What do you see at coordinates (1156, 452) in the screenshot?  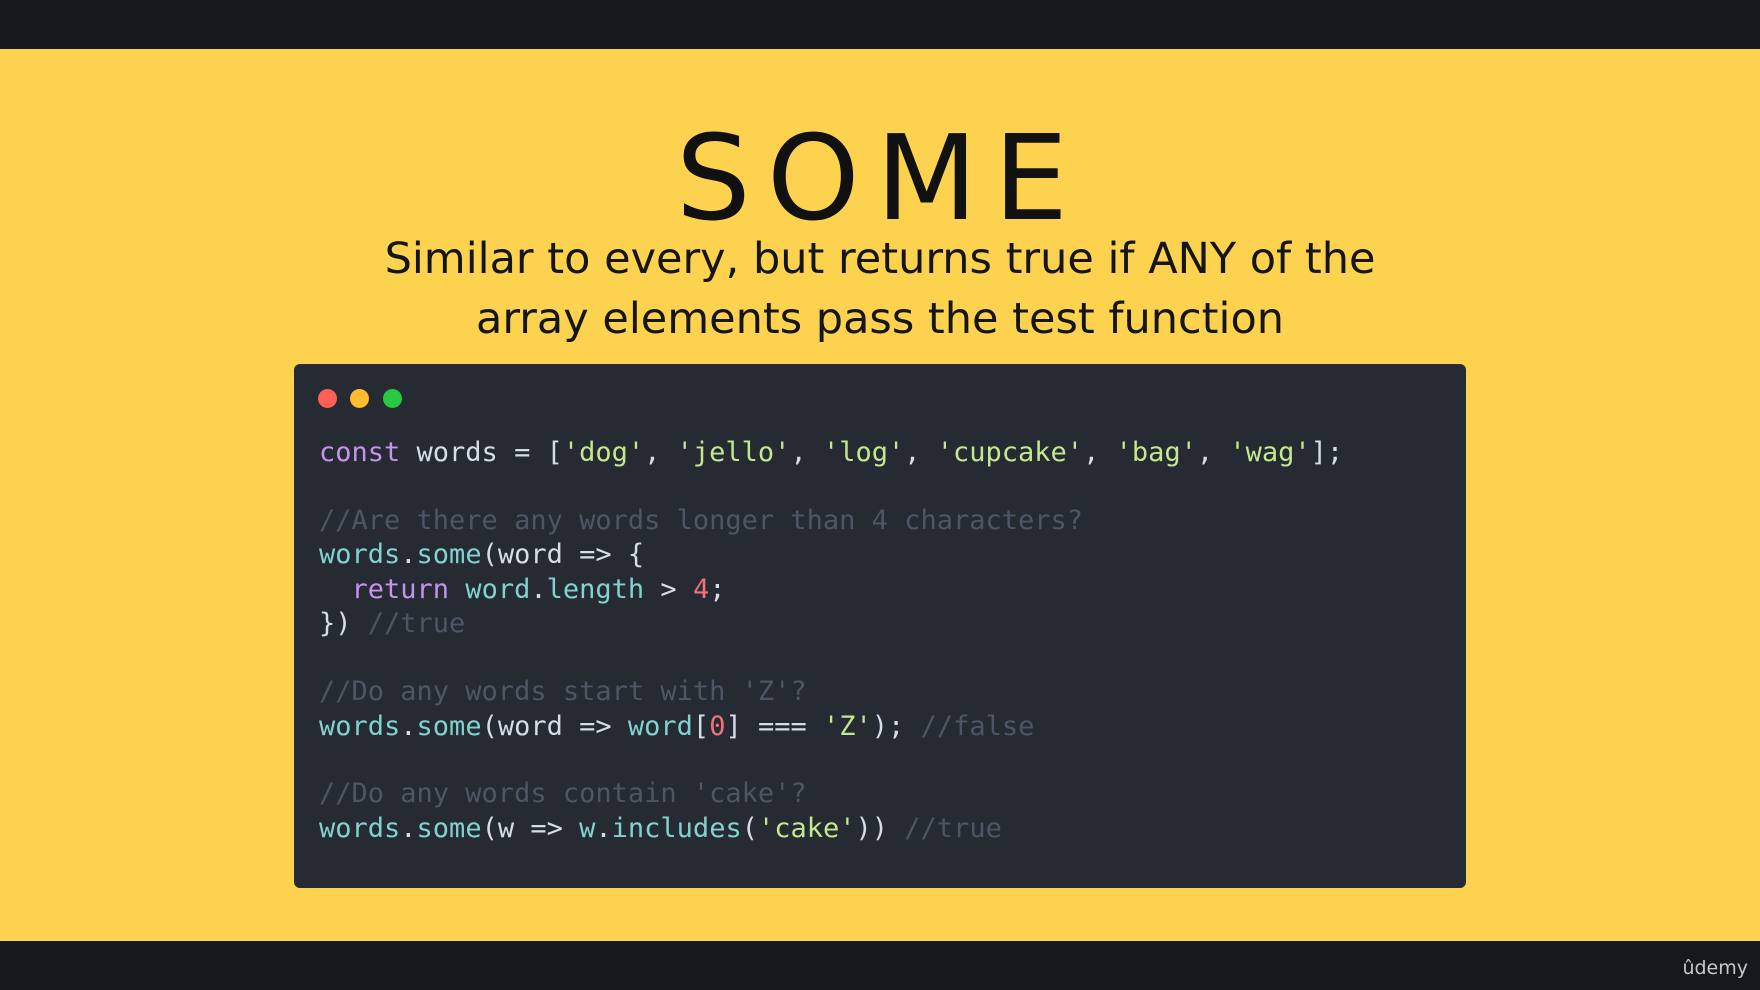 I see `code-token: 'bag'` at bounding box center [1156, 452].